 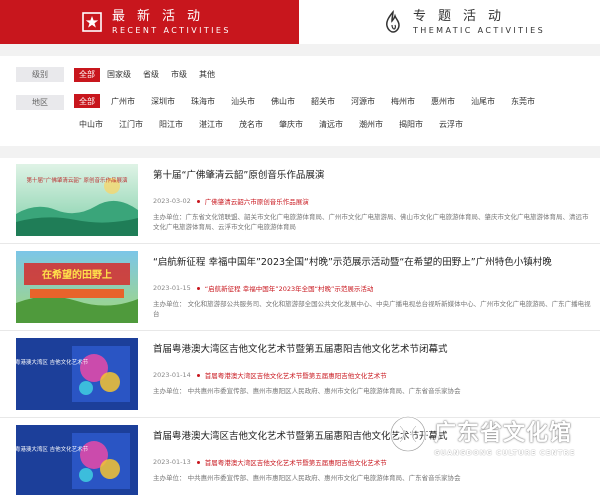 I want to click on thumb-text-2: 在希望的田野上, so click(x=77, y=274).